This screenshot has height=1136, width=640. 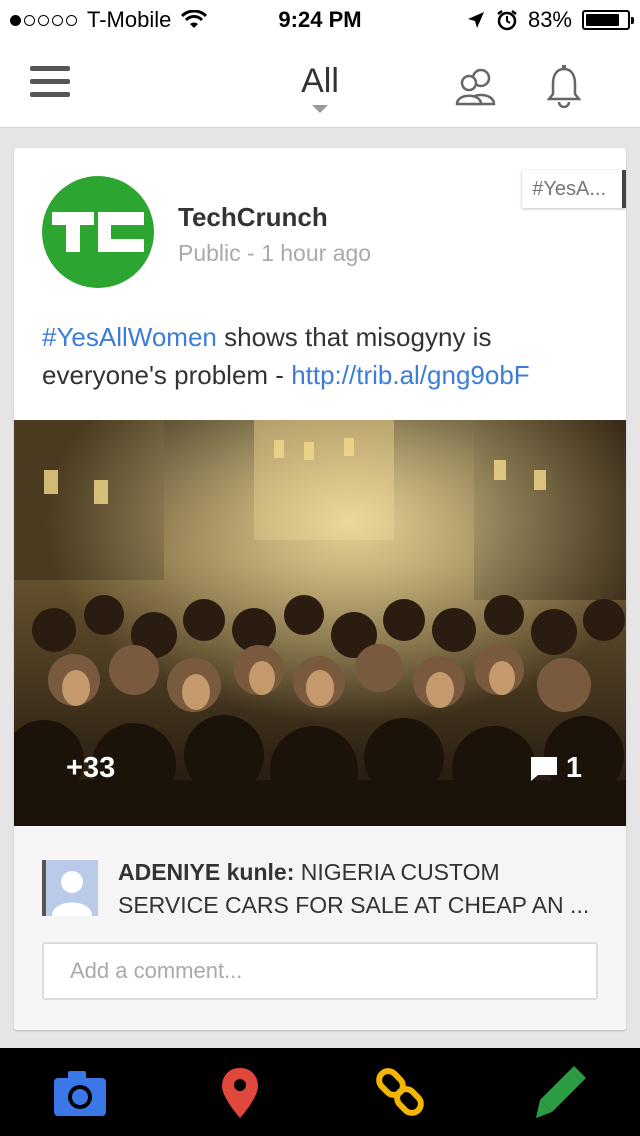 I want to click on comment-author: ADENIYE kunle:, so click(x=206, y=872).